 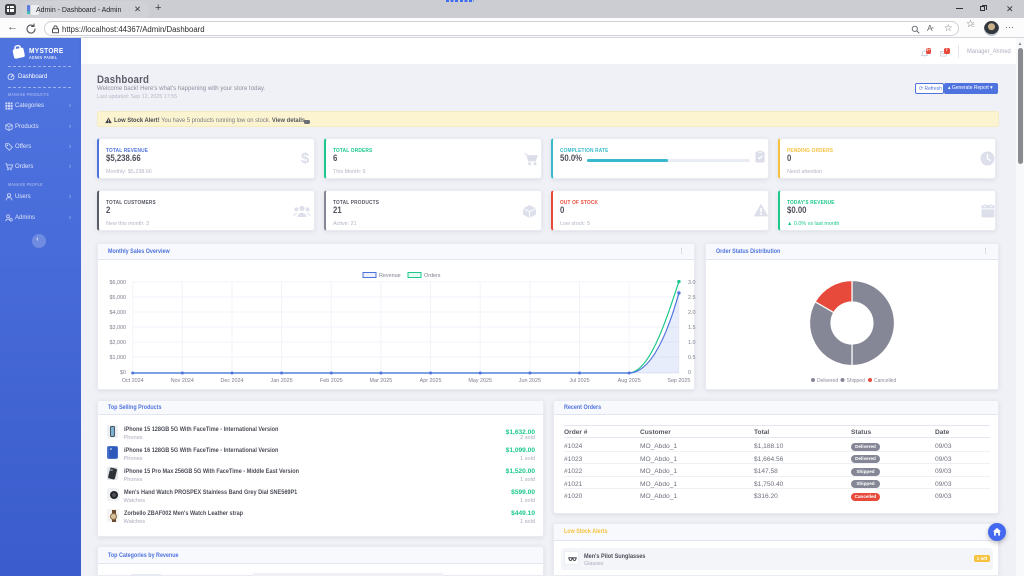 I want to click on svg-text: Jun 2025, so click(x=530, y=381).